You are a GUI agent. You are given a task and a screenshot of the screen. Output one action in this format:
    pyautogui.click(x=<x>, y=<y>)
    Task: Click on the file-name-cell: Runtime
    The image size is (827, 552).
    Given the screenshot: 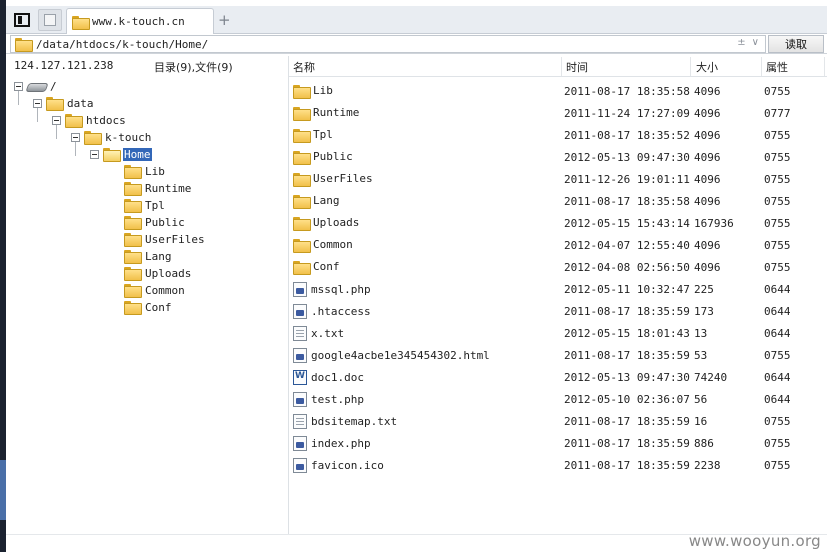 What is the action you would take?
    pyautogui.click(x=326, y=113)
    